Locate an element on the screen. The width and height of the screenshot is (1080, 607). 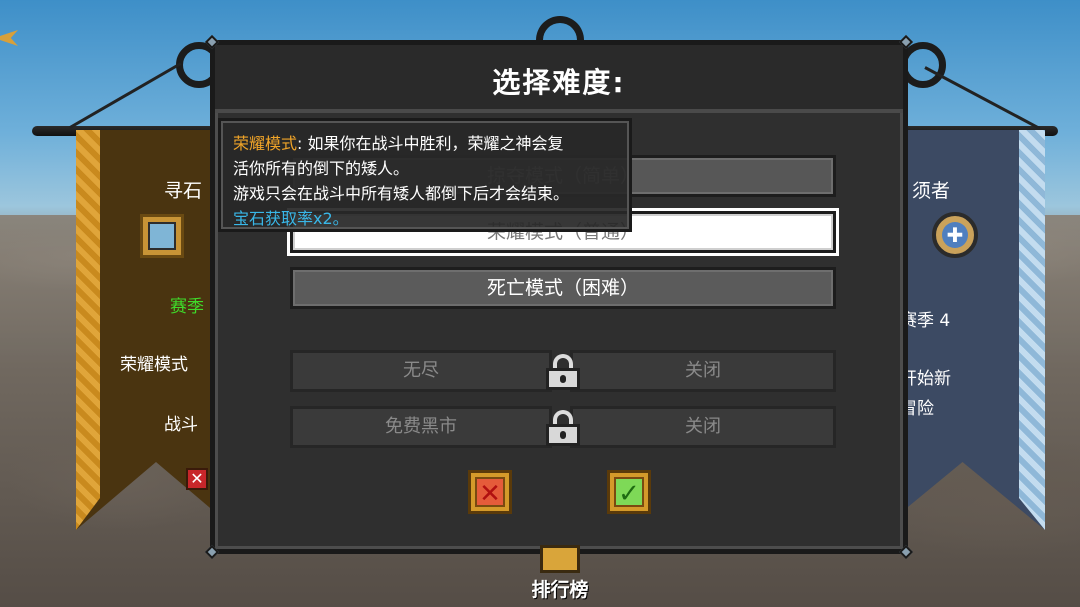
check-icon: ✓ is located at coordinates (629, 493).